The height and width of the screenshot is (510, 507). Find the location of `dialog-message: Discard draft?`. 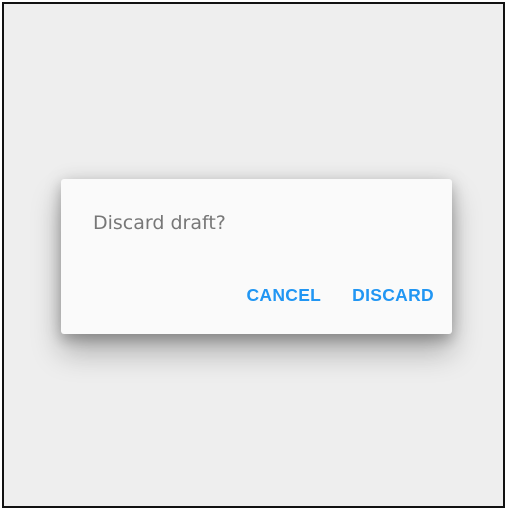

dialog-message: Discard draft? is located at coordinates (159, 223).